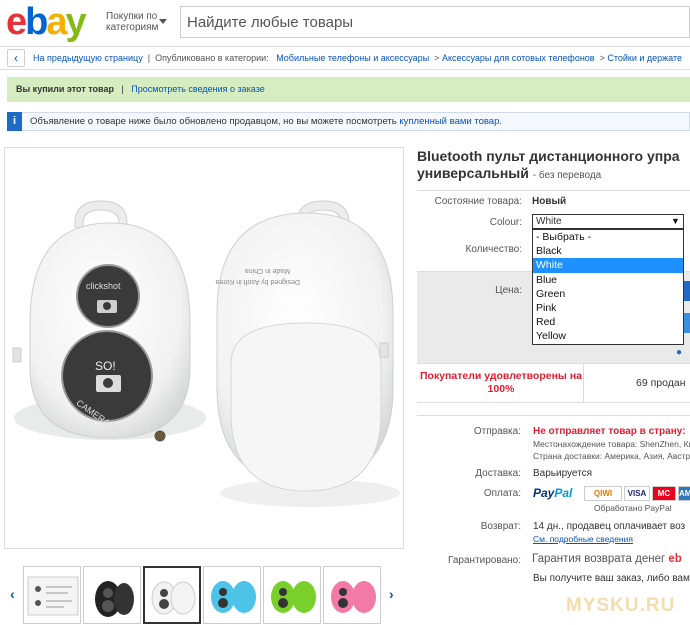  Describe the element at coordinates (53, 22) in the screenshot. I see `ebay-logo: ebay` at that location.